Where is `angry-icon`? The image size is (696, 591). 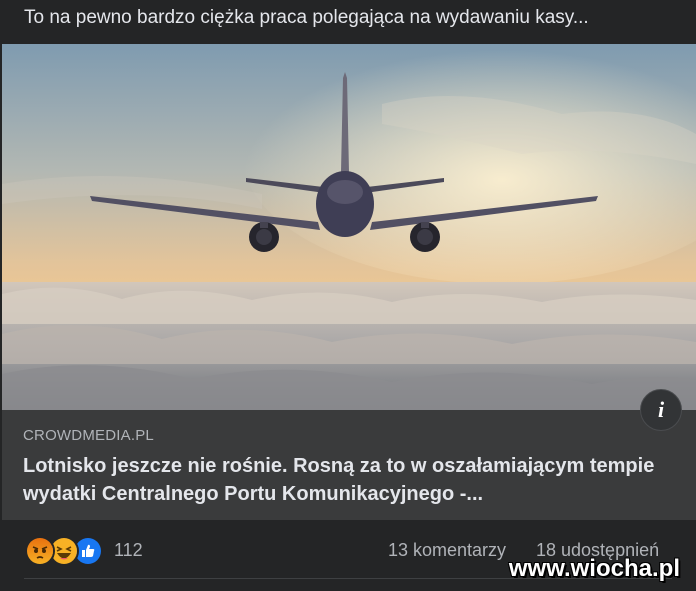 angry-icon is located at coordinates (40, 551).